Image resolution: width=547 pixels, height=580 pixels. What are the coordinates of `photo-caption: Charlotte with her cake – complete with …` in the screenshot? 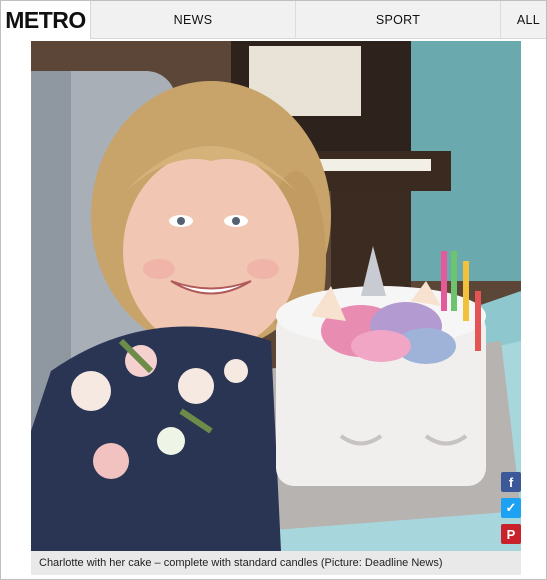 It's located at (276, 563).